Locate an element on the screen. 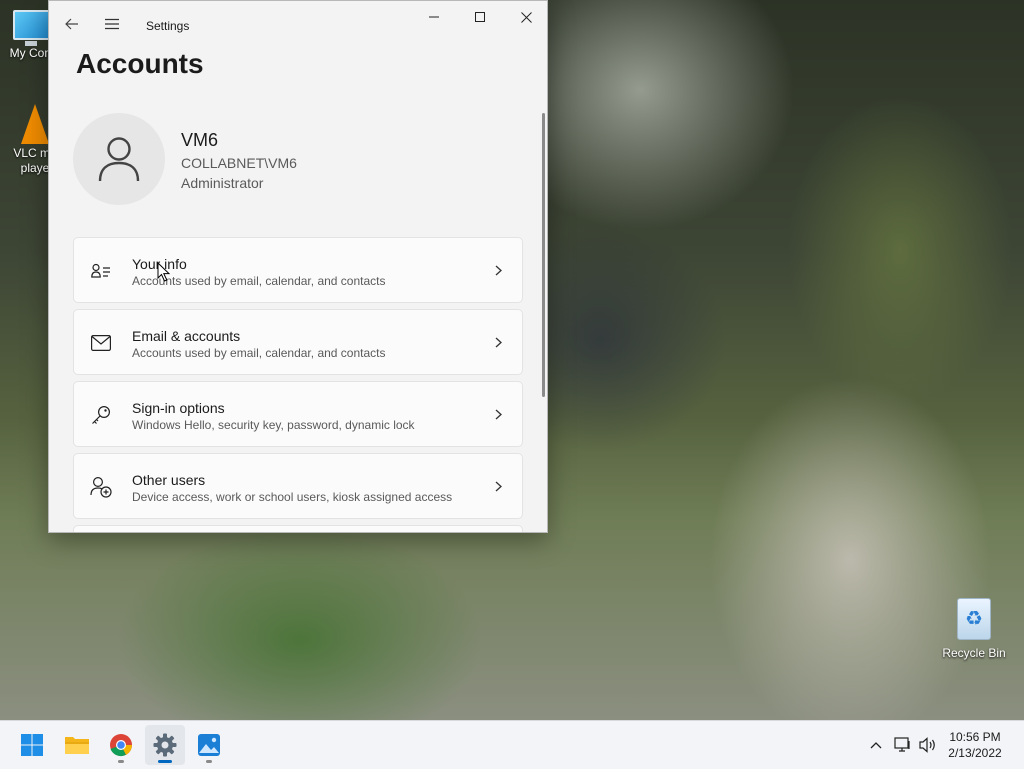 The height and width of the screenshot is (769, 1024). recycle-bin-icon: ♻ is located at coordinates (974, 619).